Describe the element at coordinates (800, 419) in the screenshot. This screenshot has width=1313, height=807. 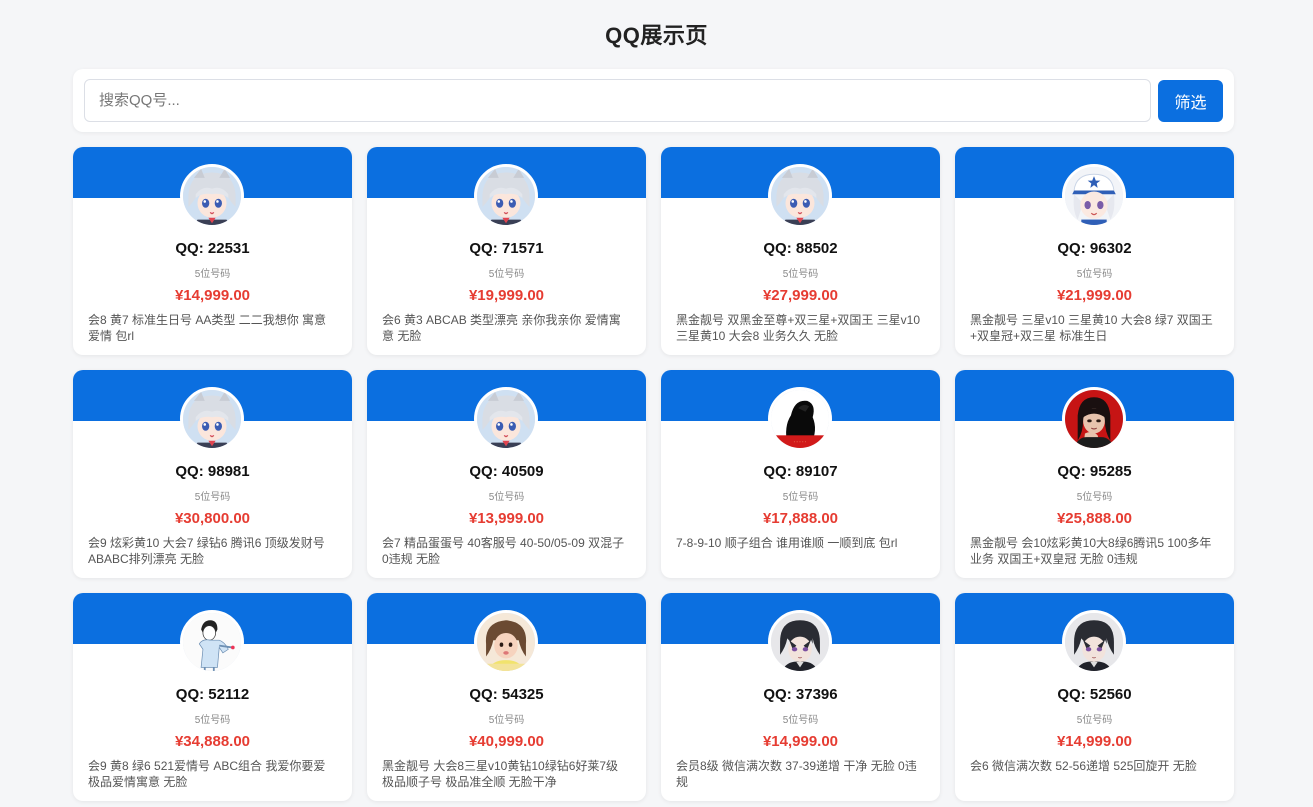
I see `avatar: · · · · ·` at that location.